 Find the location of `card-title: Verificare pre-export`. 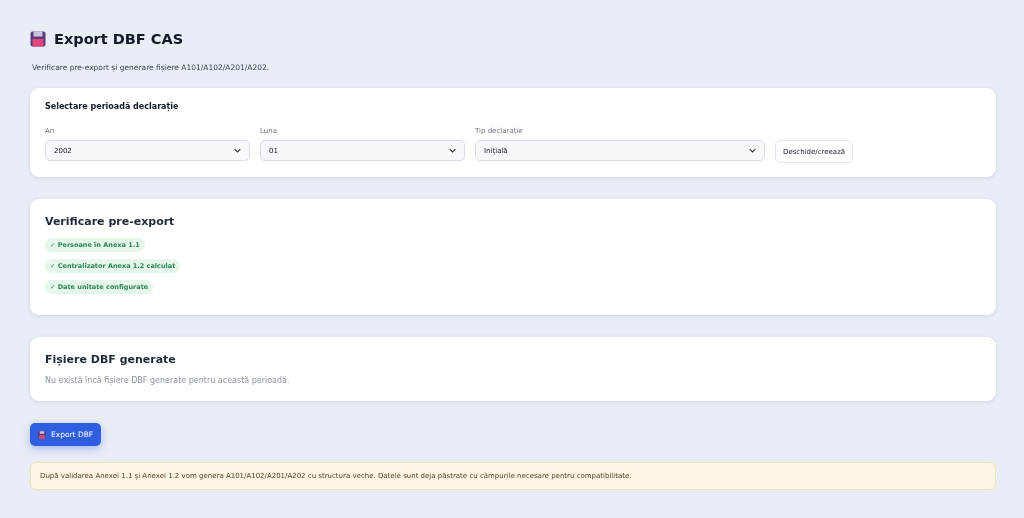

card-title: Verificare pre-export is located at coordinates (110, 221).